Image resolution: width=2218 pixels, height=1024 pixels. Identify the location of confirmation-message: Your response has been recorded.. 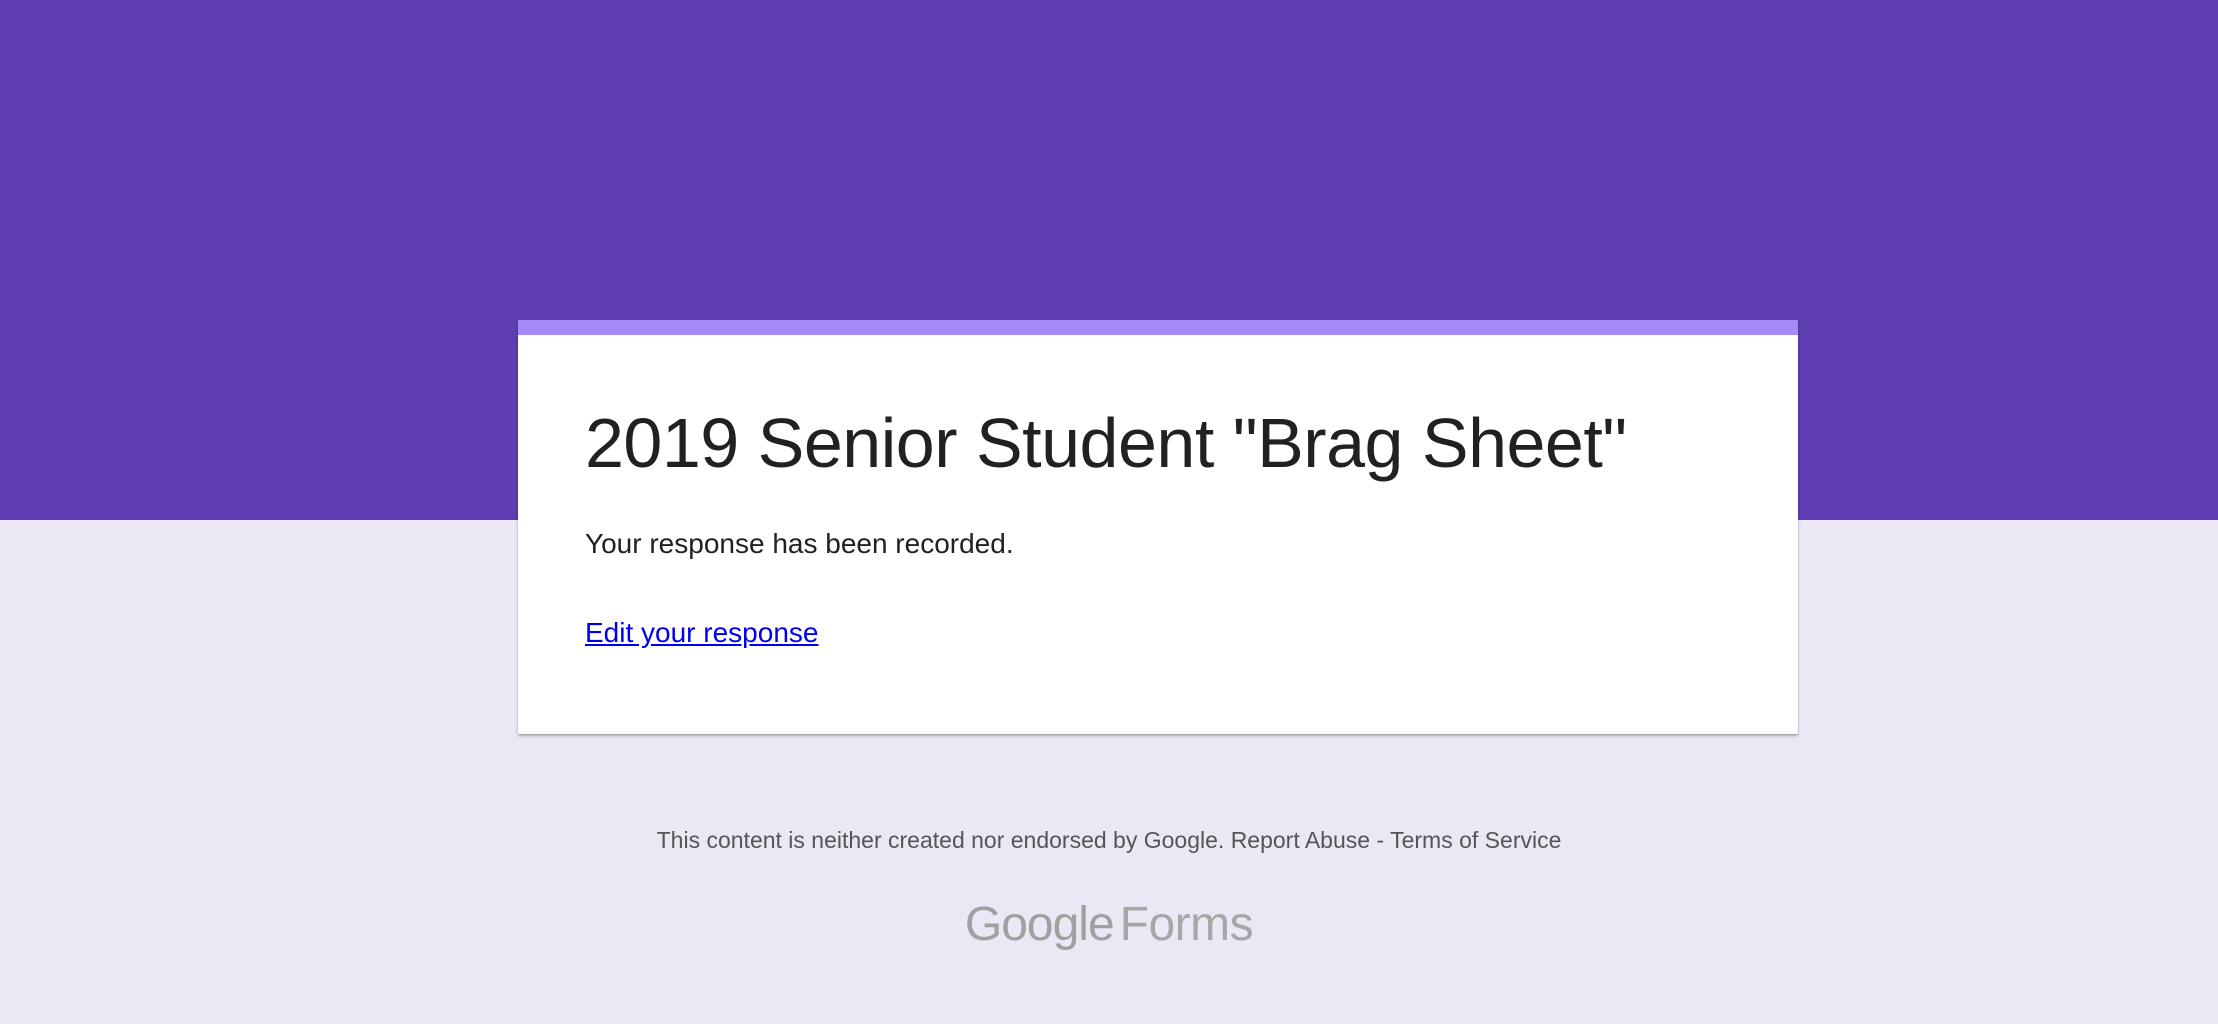
(799, 543).